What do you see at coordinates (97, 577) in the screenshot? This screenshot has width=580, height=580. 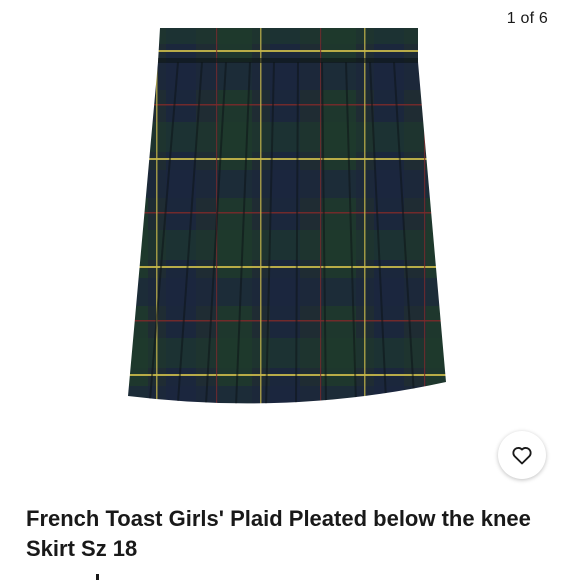 I see `truncated-content-mark` at bounding box center [97, 577].